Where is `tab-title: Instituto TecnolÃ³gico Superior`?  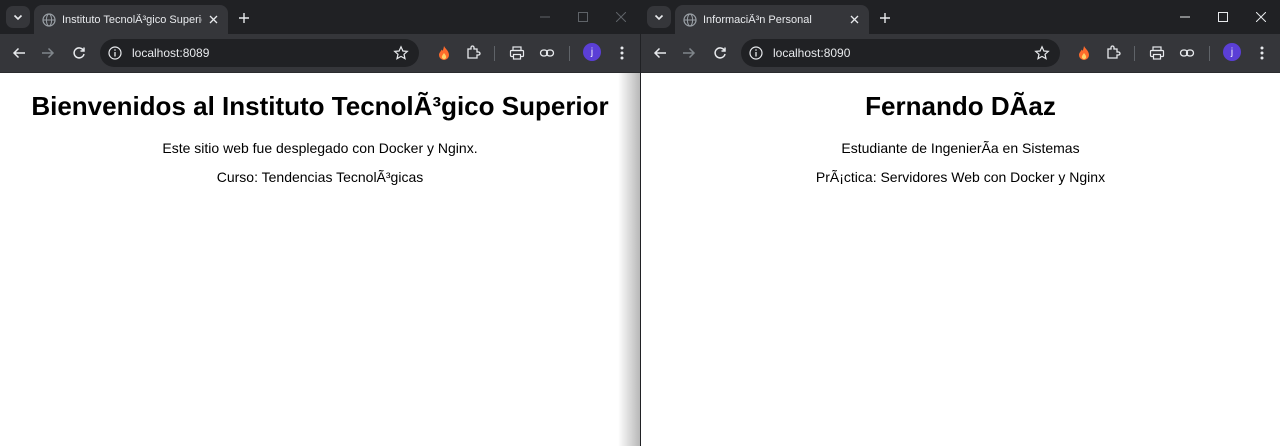
tab-title: Instituto TecnolÃ³gico Superior is located at coordinates (132, 19).